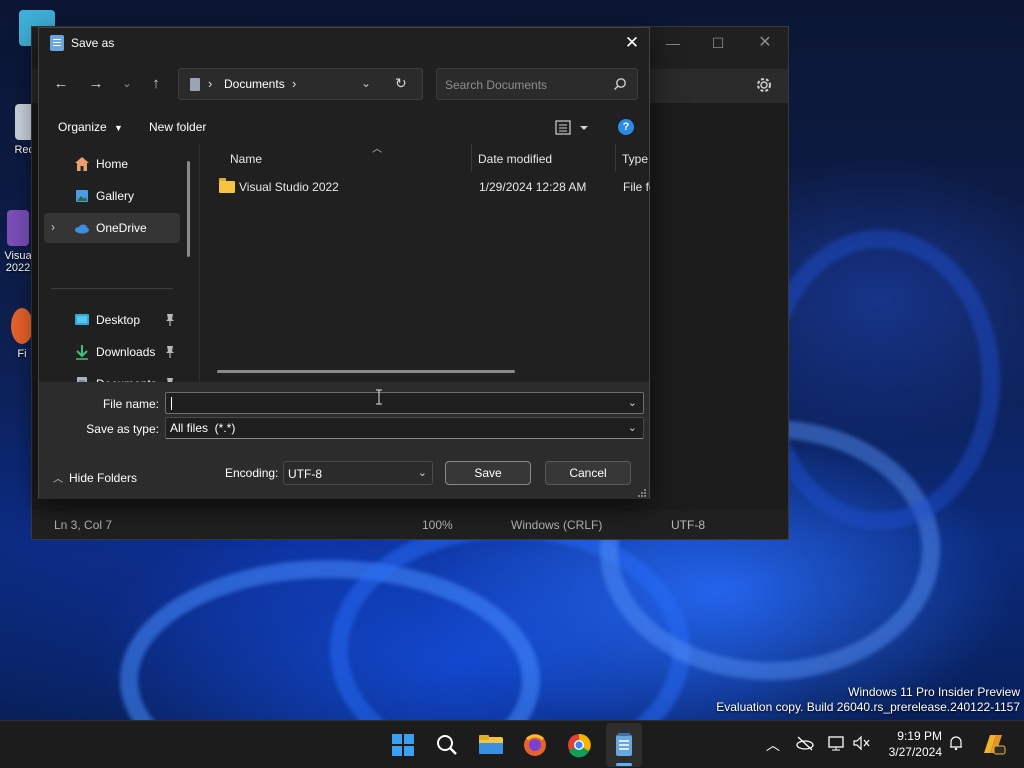  What do you see at coordinates (82, 320) in the screenshot?
I see `desktop-icon` at bounding box center [82, 320].